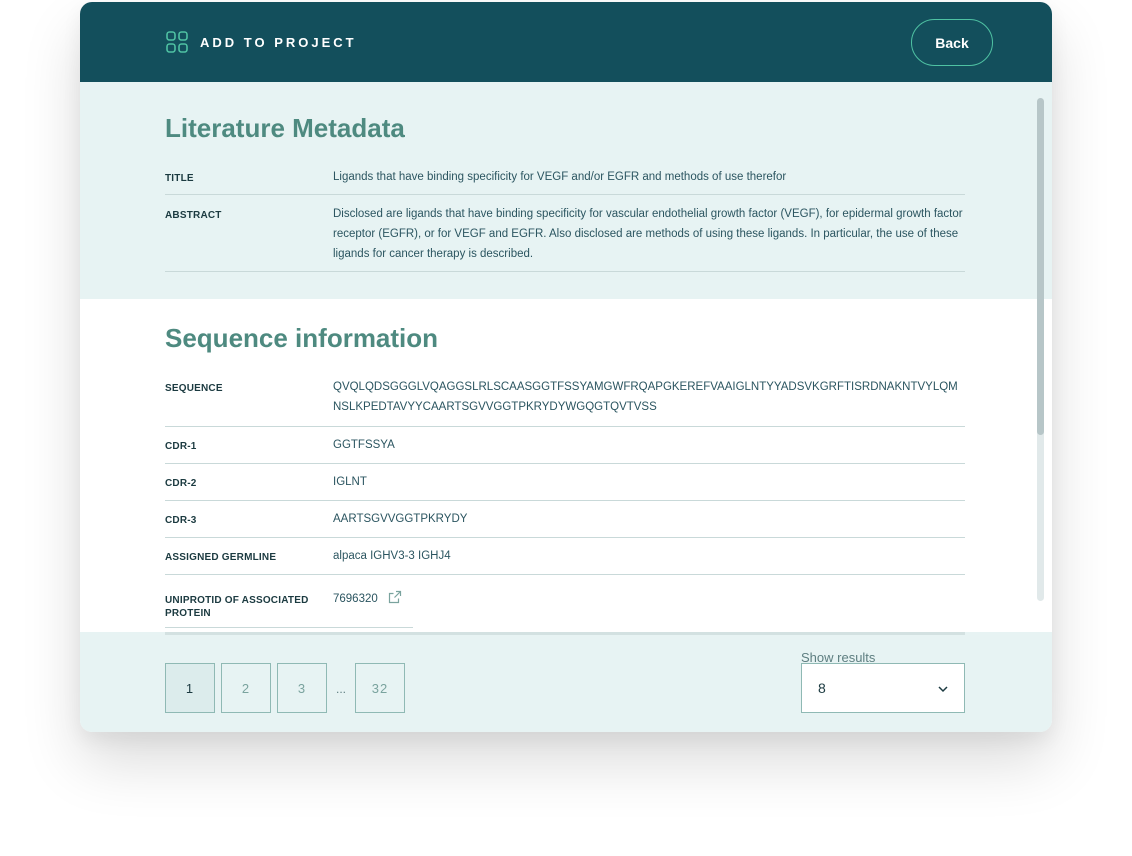 The height and width of the screenshot is (856, 1132). I want to click on sequence-heading: Sequence information, so click(302, 338).